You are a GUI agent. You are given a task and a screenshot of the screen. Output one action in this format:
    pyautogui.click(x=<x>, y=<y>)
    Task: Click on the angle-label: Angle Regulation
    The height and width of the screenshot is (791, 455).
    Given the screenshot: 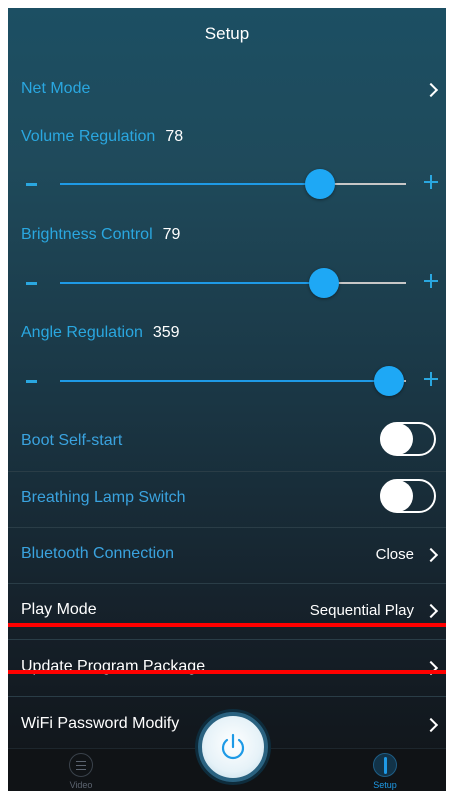 What is the action you would take?
    pyautogui.click(x=82, y=332)
    